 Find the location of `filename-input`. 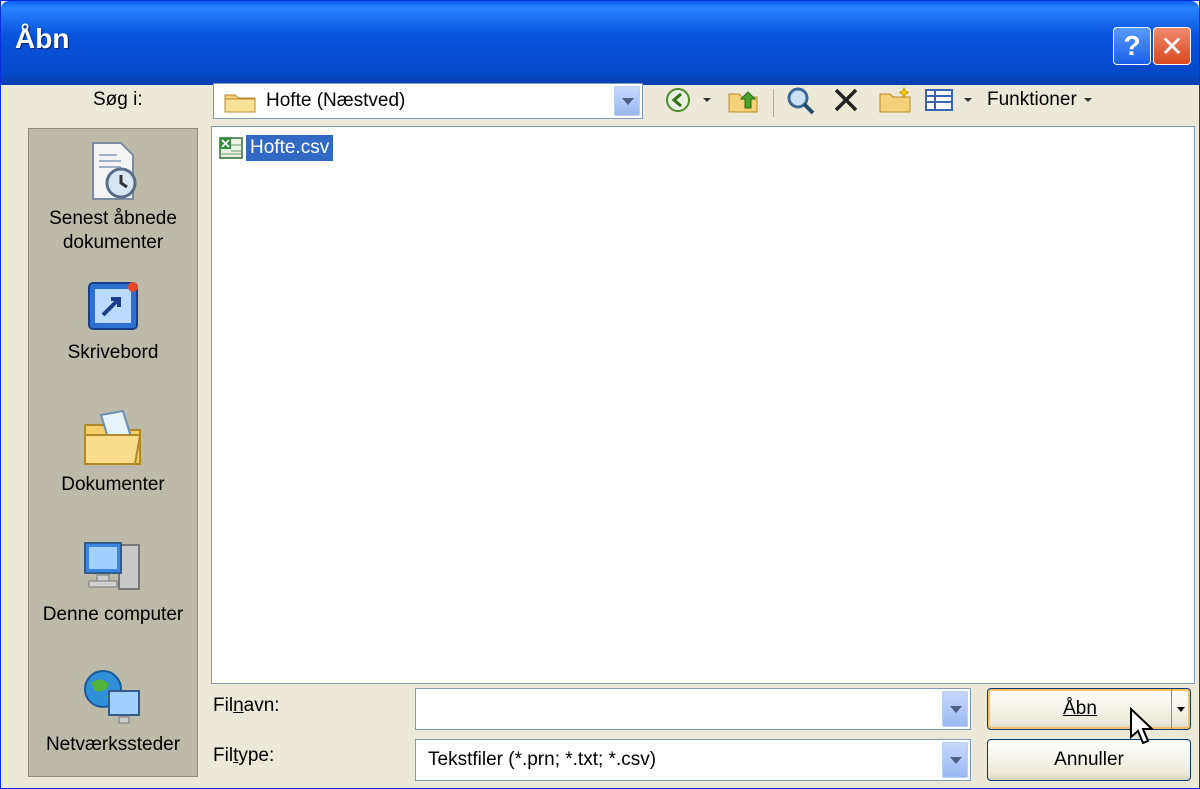

filename-input is located at coordinates (693, 709).